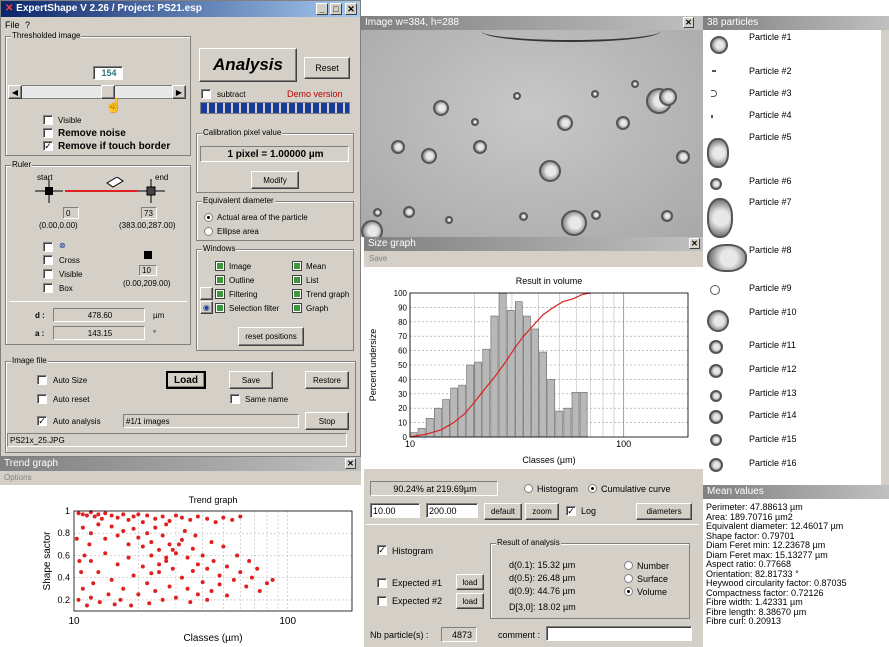 This screenshot has height=647, width=889. I want to click on analysis-button: Analysis, so click(248, 65).